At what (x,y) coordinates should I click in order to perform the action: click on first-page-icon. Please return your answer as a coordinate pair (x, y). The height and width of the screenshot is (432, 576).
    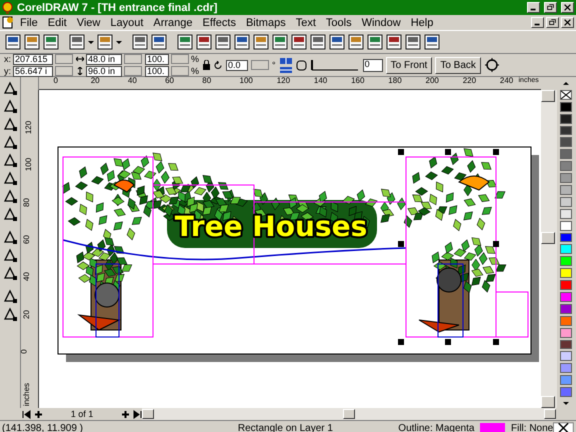
    Looking at the image, I should click on (27, 414).